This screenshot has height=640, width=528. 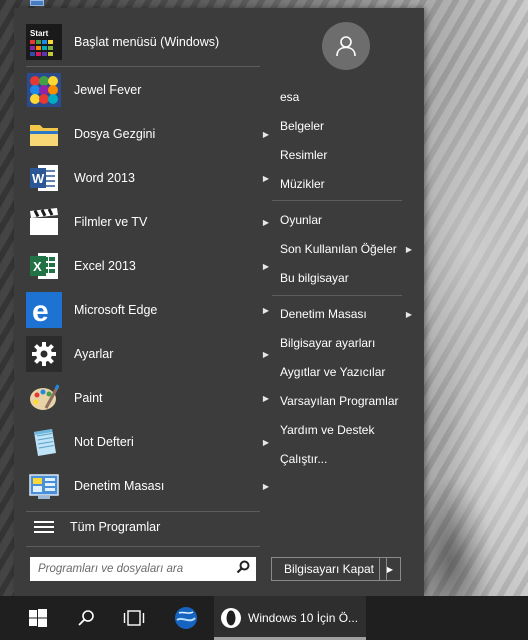 What do you see at coordinates (339, 401) in the screenshot?
I see `right-item-label: Varsayılan Programlar` at bounding box center [339, 401].